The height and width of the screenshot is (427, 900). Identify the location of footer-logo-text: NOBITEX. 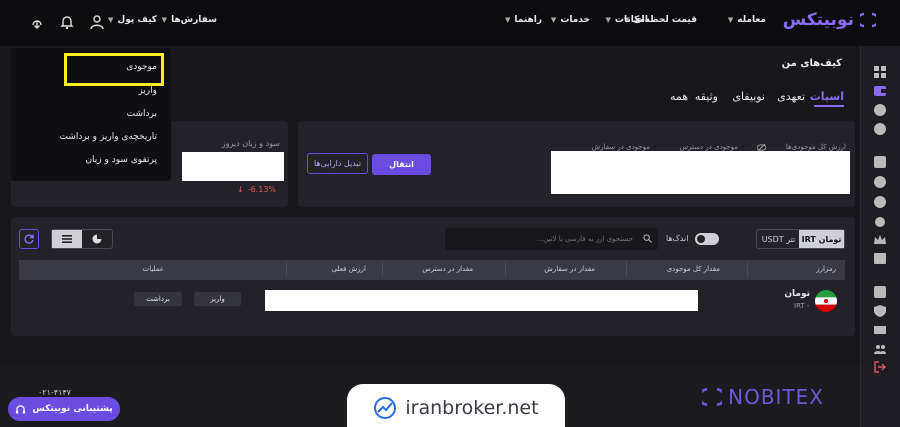
(776, 397).